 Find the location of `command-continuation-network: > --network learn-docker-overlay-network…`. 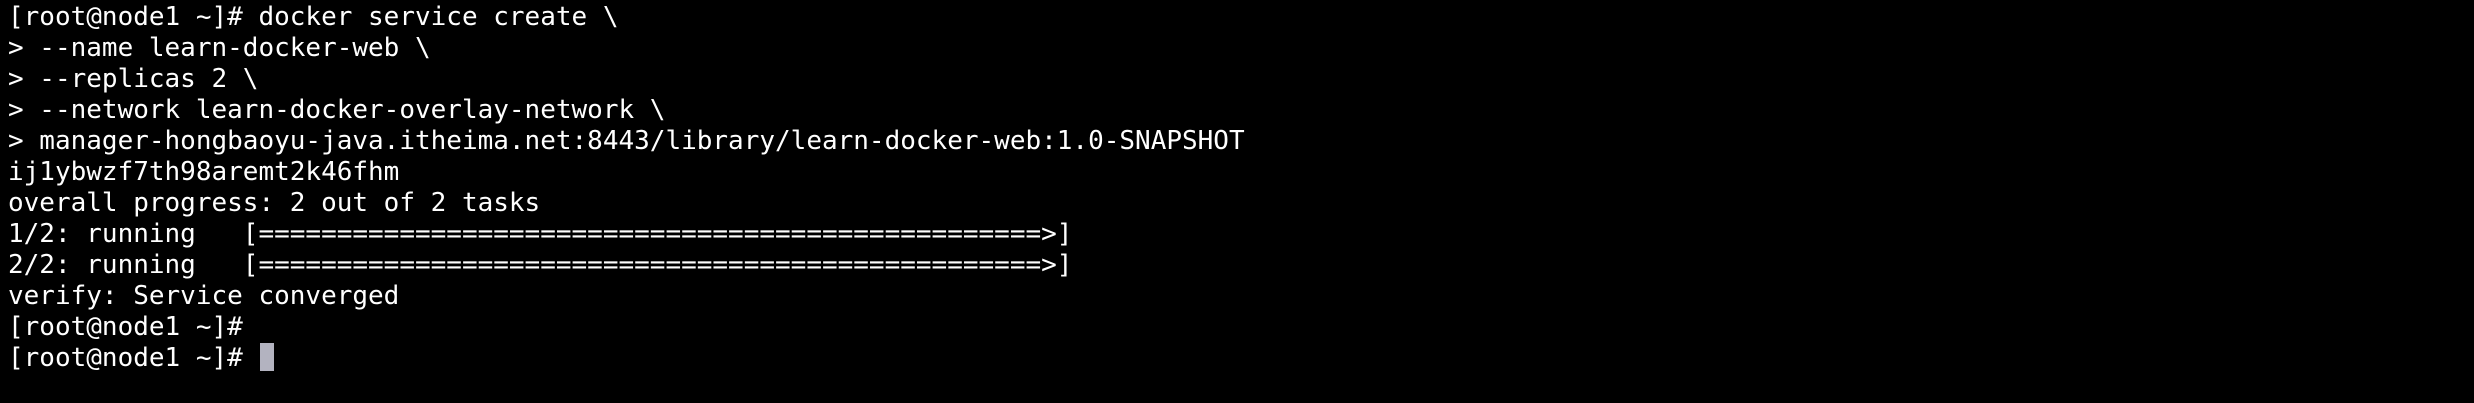

command-continuation-network: > --network learn-docker-overlay-network… is located at coordinates (337, 110).